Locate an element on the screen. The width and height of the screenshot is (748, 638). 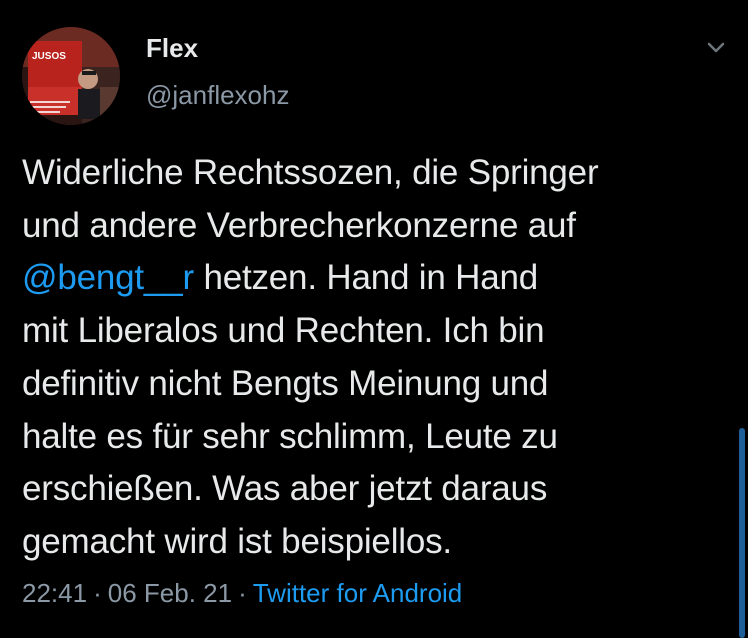
tweet-line-with-mention: @bengt__r hetzen. Hand in Hand is located at coordinates (377, 278).